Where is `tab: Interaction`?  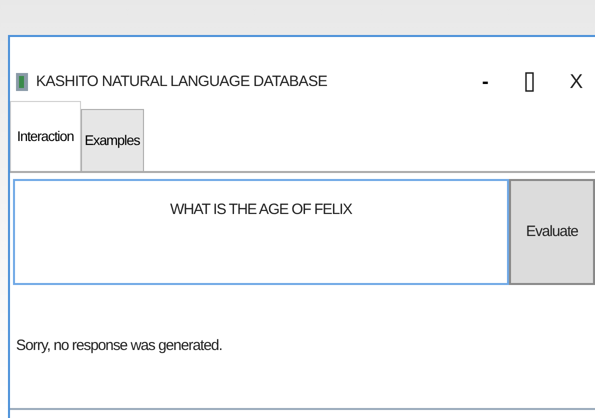 tab: Interaction is located at coordinates (45, 136).